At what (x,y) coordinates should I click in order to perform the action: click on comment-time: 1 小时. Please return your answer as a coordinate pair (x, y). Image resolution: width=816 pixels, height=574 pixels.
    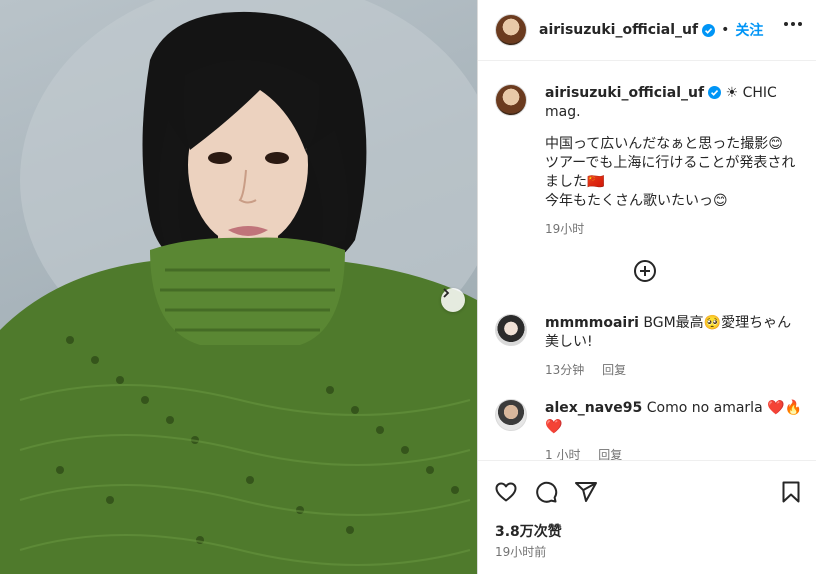
    Looking at the image, I should click on (563, 454).